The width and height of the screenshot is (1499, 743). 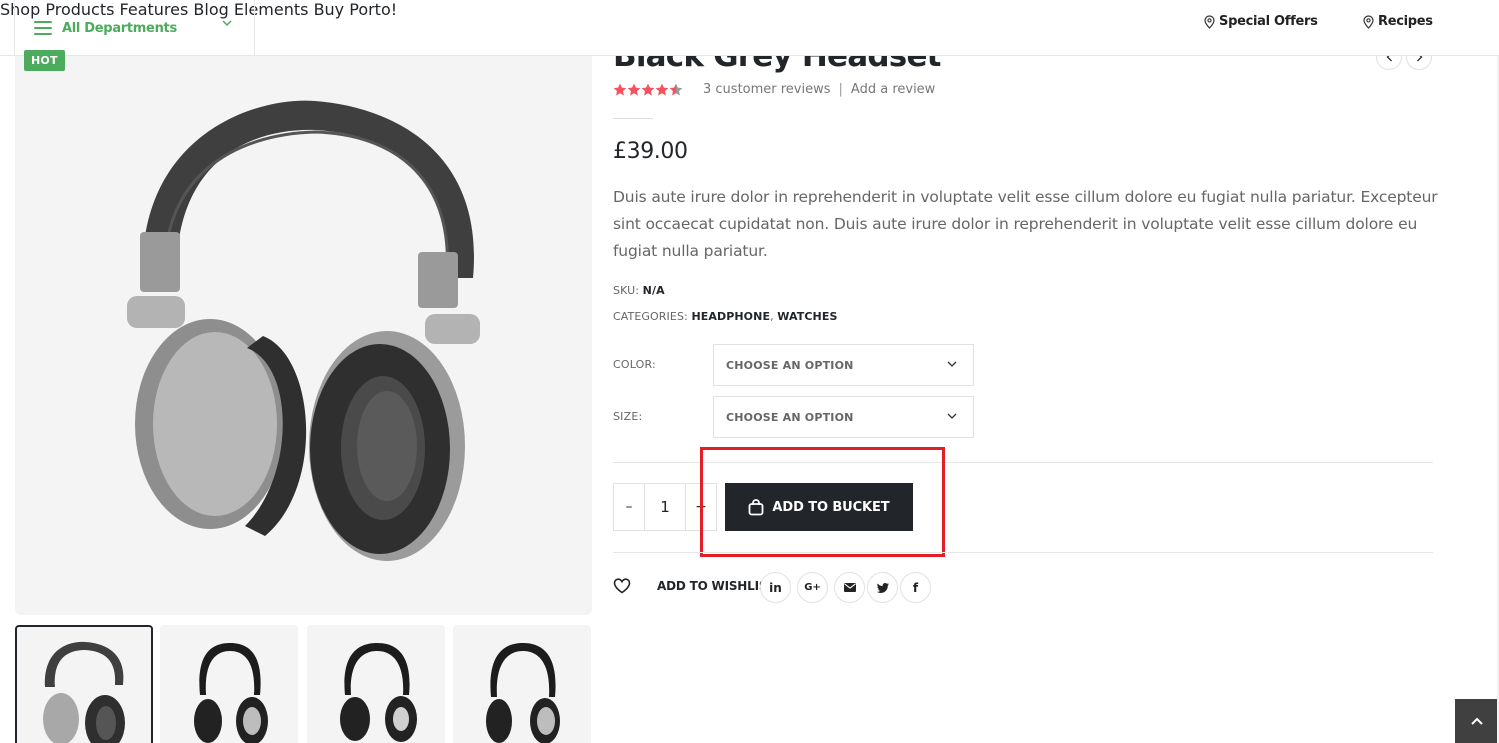 I want to click on email-icon, so click(x=849, y=587).